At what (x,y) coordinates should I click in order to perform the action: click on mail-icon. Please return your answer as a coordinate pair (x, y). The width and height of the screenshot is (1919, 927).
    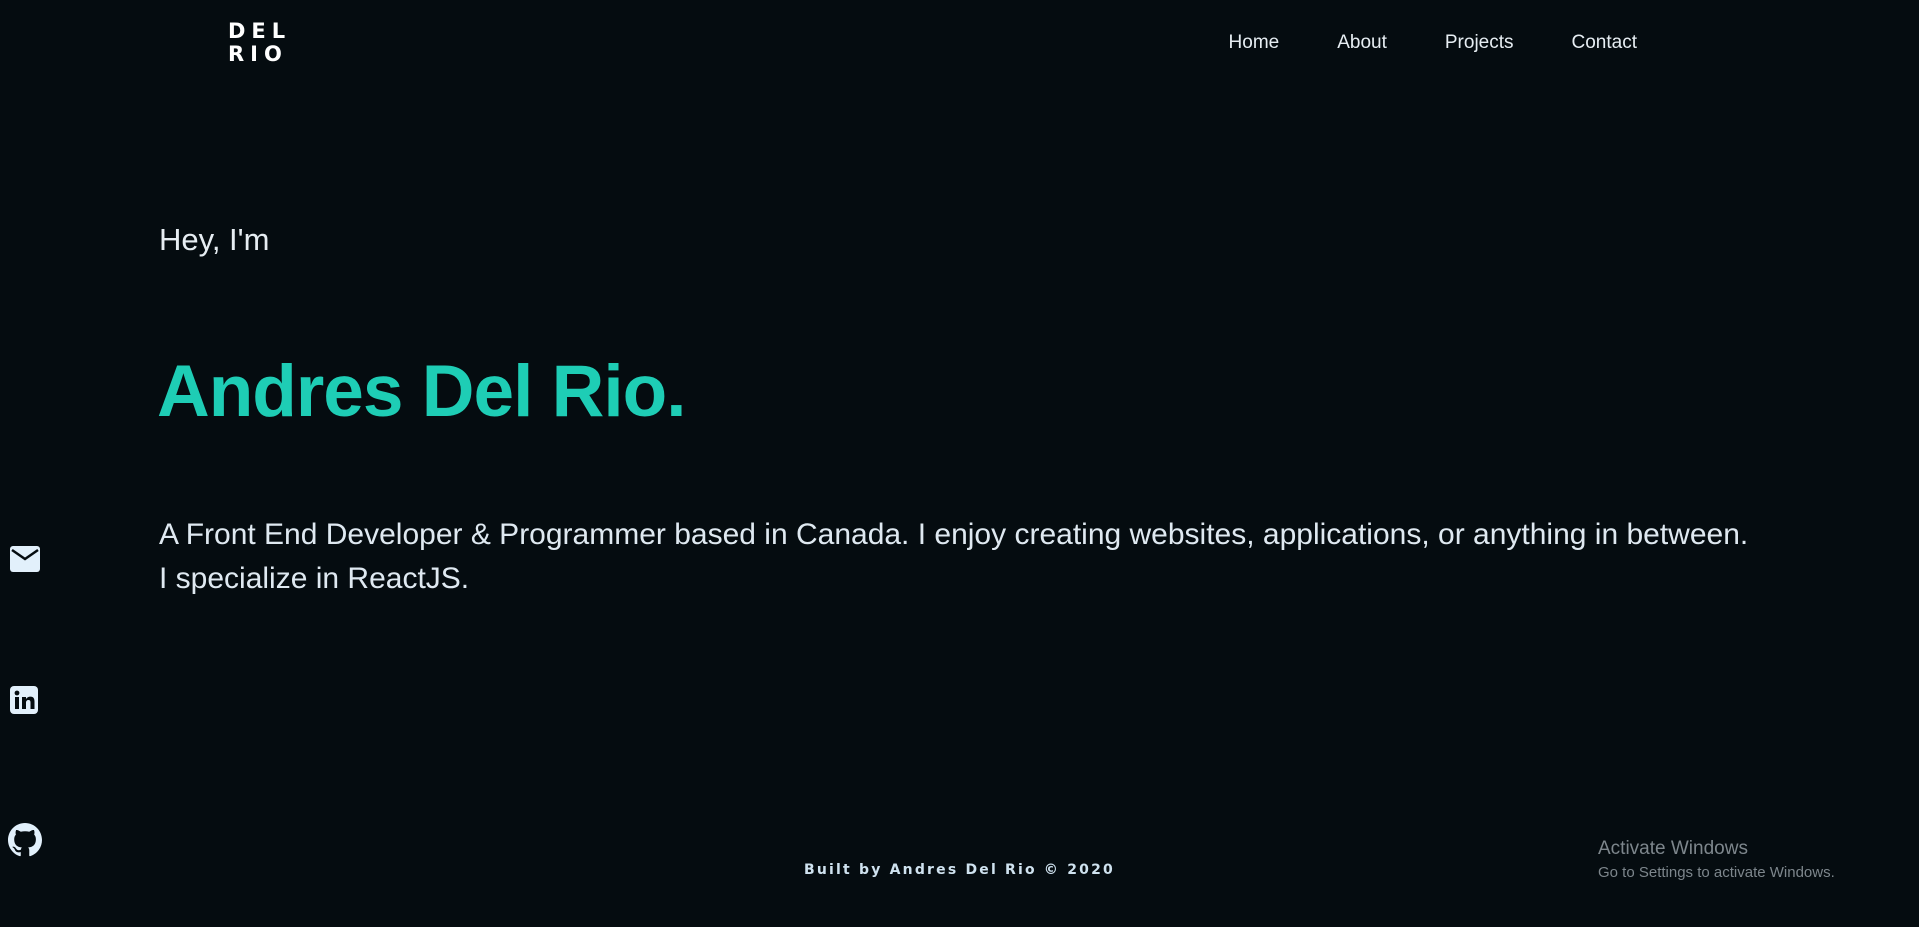
    Looking at the image, I should click on (25, 559).